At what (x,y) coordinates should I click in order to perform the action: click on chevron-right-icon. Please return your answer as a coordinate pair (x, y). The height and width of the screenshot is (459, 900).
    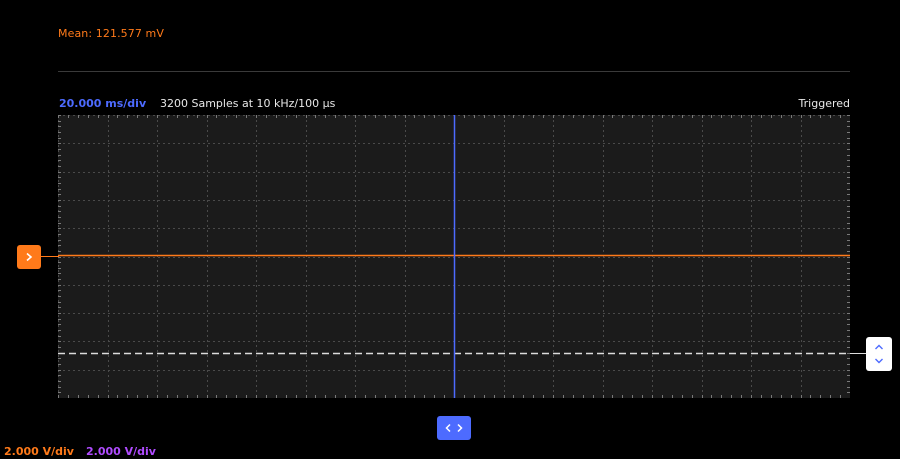
    Looking at the image, I should click on (29, 257).